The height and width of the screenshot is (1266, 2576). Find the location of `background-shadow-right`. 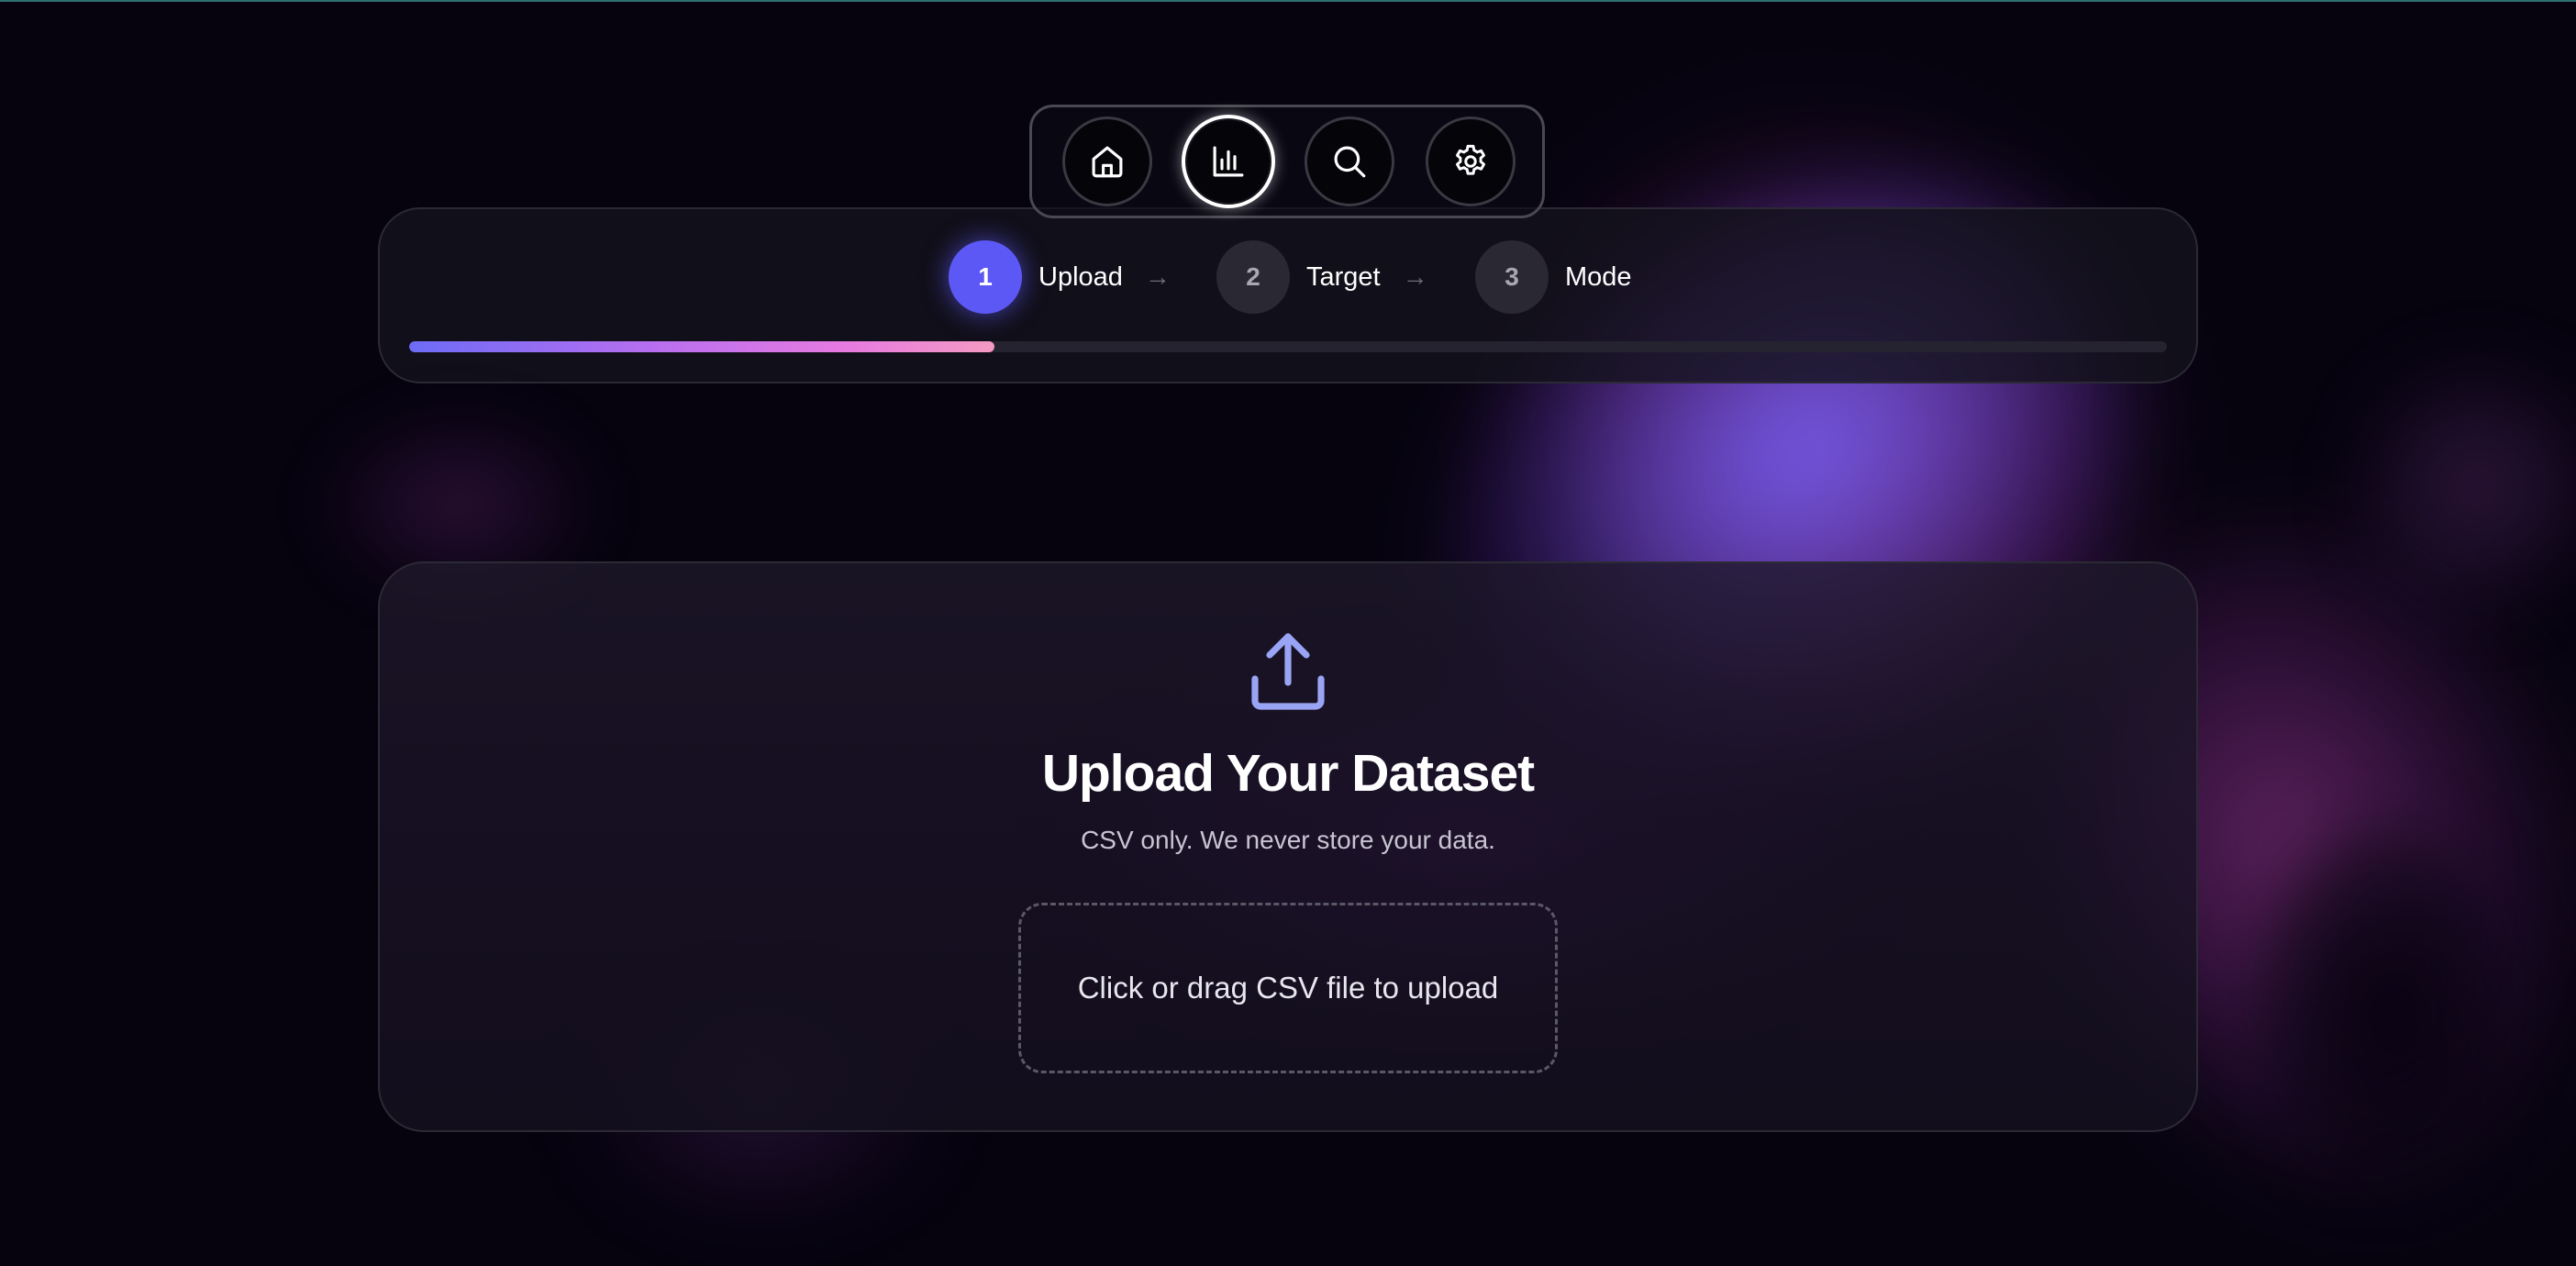

background-shadow-right is located at coordinates (2385, 1000).